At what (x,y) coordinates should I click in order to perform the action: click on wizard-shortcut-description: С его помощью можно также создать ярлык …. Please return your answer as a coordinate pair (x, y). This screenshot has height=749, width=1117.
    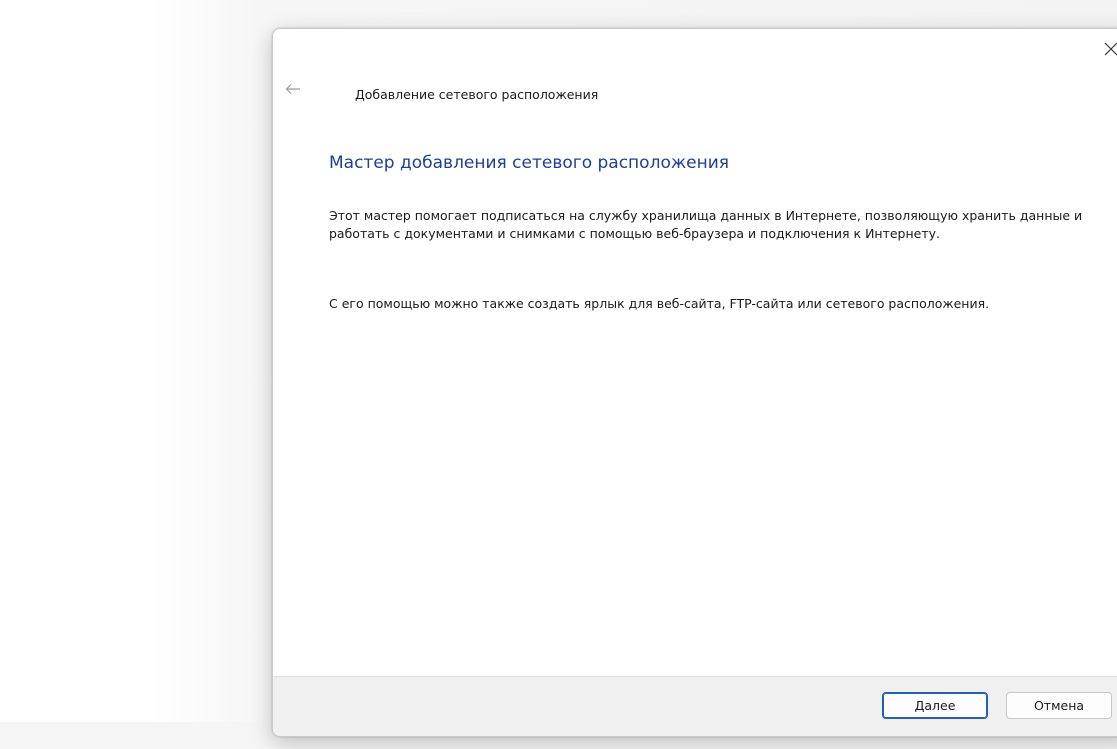
    Looking at the image, I should click on (659, 303).